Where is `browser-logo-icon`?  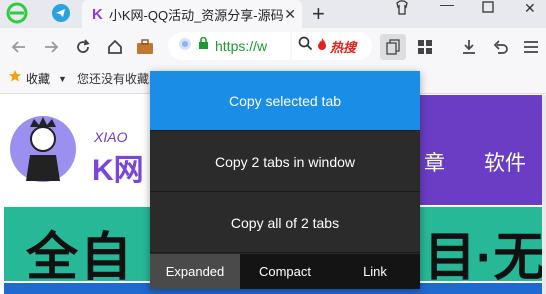
browser-logo-icon is located at coordinates (17, 13).